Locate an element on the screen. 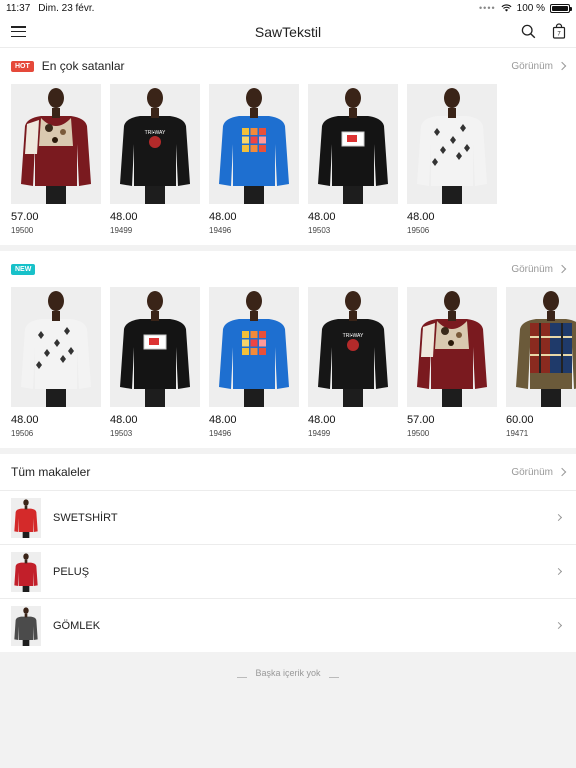 This screenshot has width=576, height=768. category-name: GÖMLEK is located at coordinates (77, 625).